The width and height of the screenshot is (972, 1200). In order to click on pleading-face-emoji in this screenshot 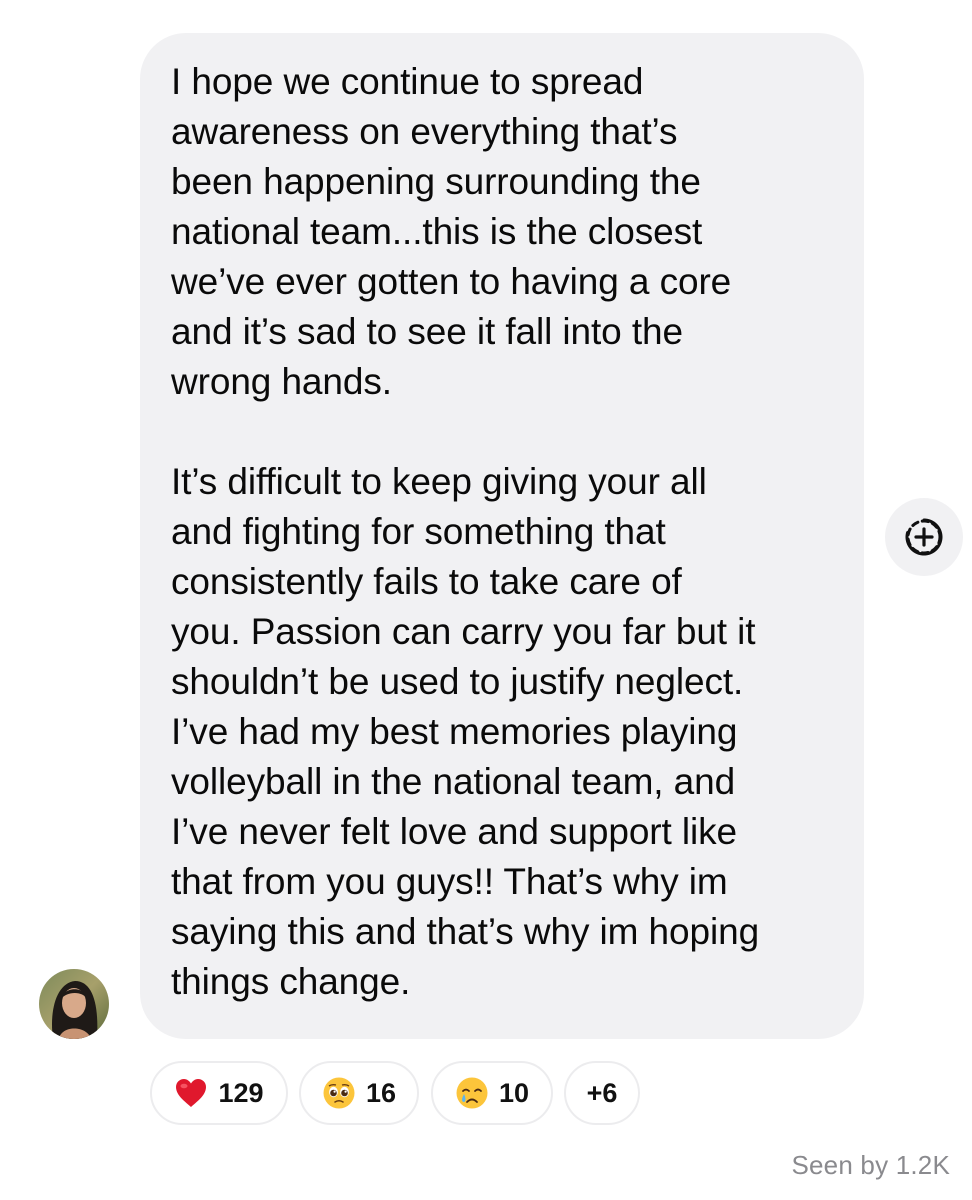, I will do `click(339, 1093)`.